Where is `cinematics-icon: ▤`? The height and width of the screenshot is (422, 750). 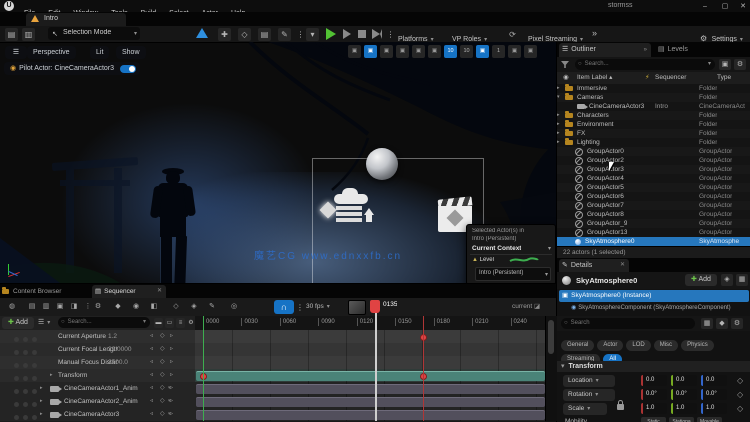 cinematics-icon: ▤ is located at coordinates (264, 34).